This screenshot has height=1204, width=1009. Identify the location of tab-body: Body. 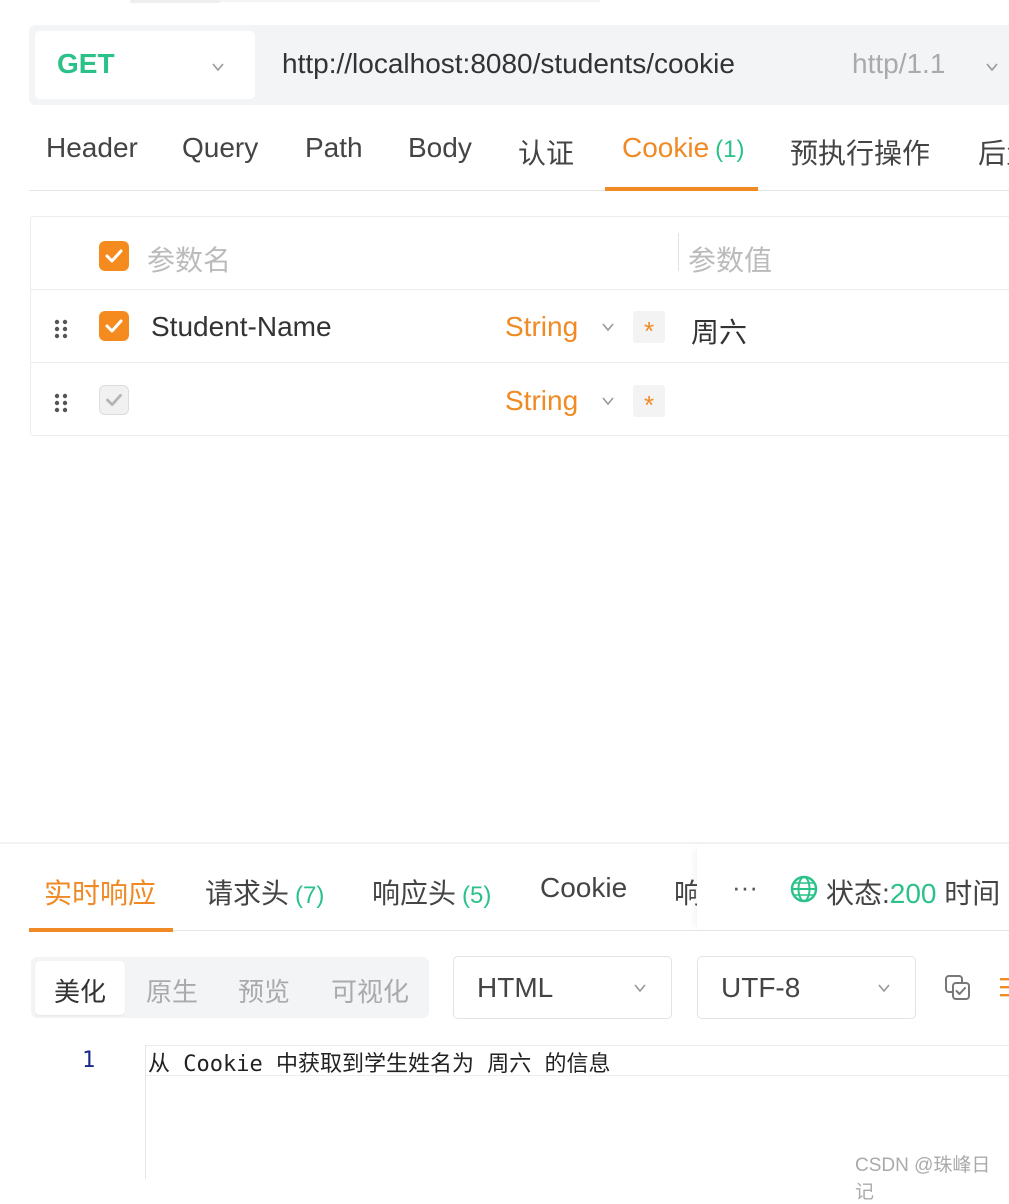
(440, 148).